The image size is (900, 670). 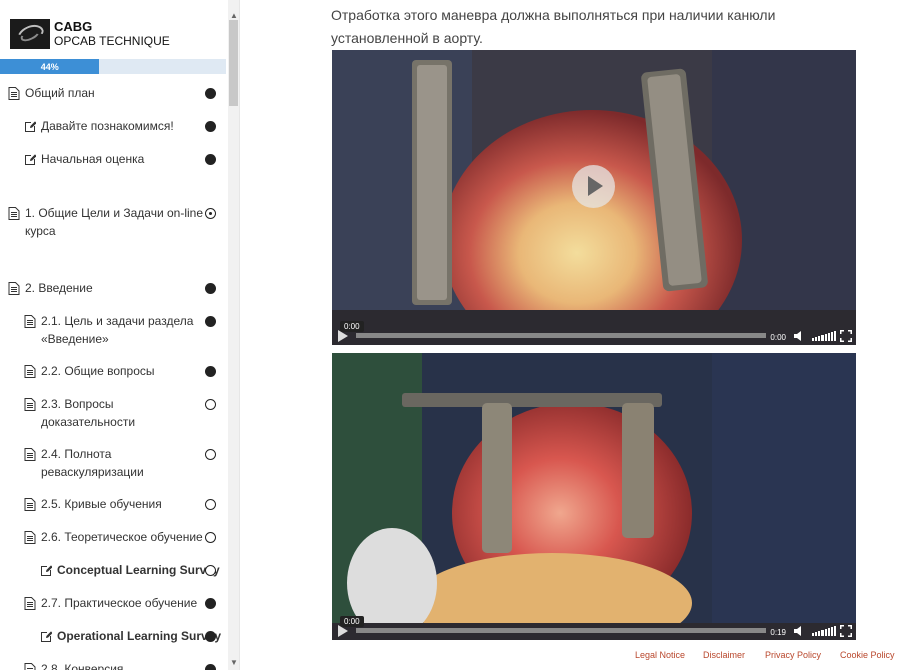 What do you see at coordinates (138, 570) in the screenshot?
I see `nav-item-label: Conceptual Learning Survey` at bounding box center [138, 570].